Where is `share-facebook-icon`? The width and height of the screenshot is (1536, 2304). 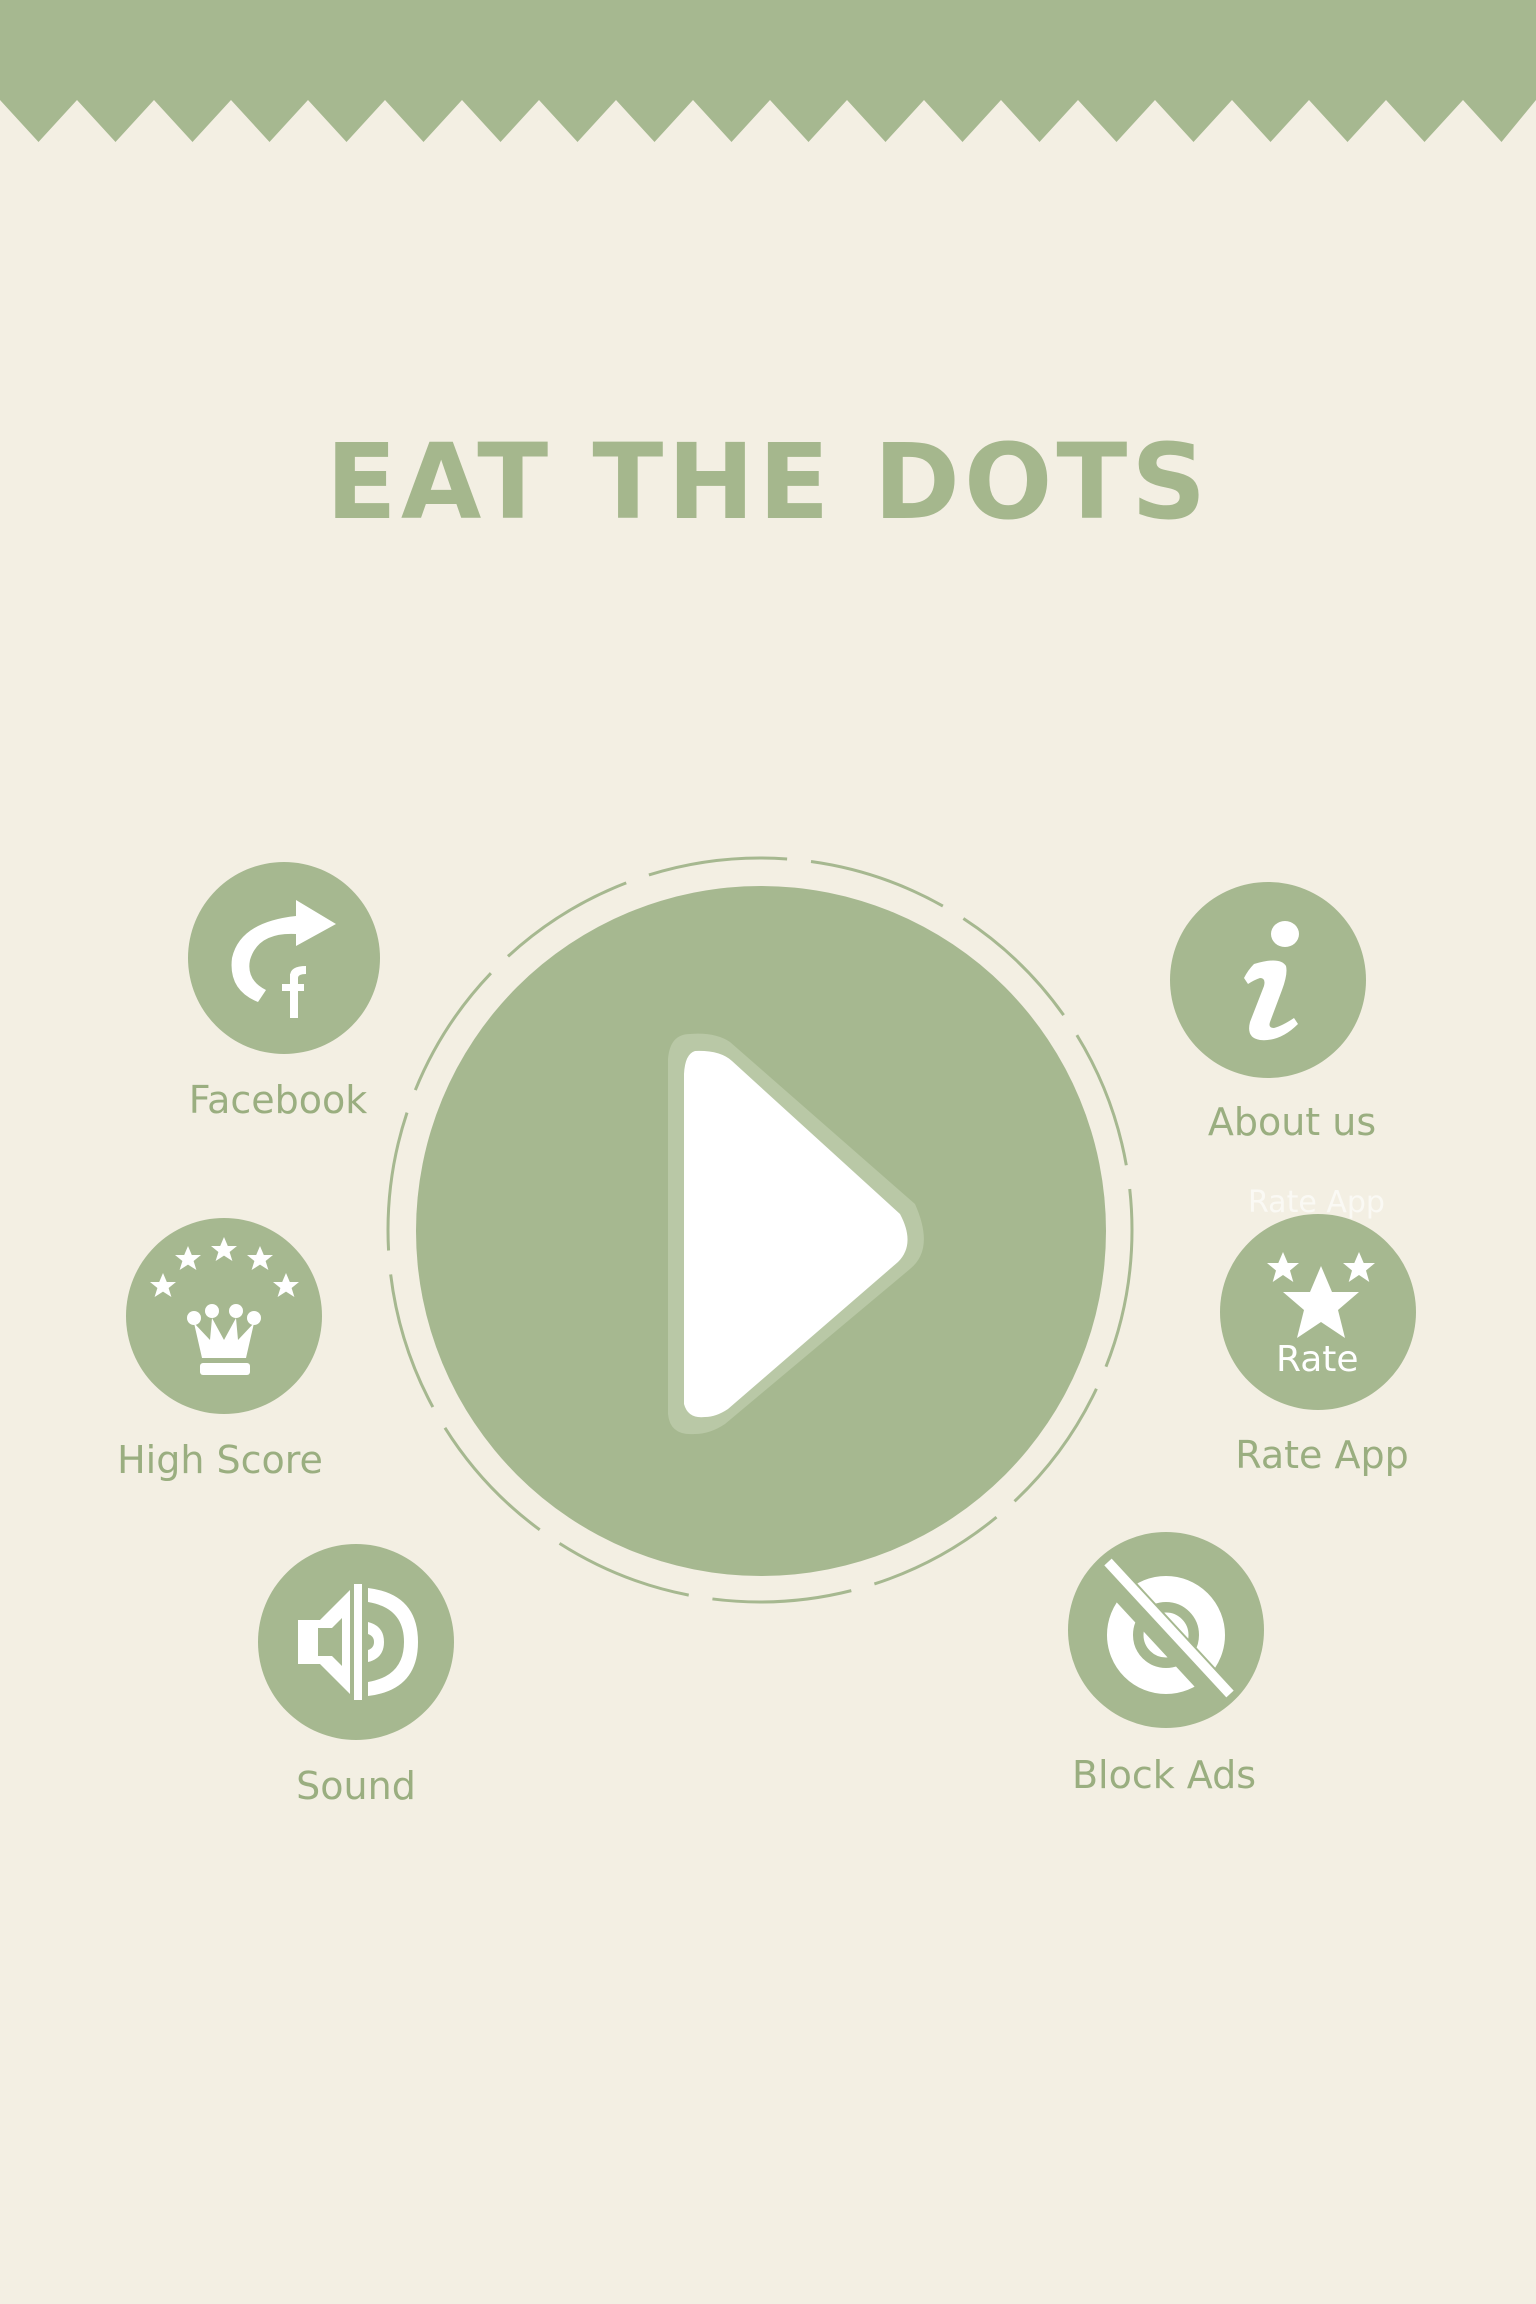 share-facebook-icon is located at coordinates (283, 959).